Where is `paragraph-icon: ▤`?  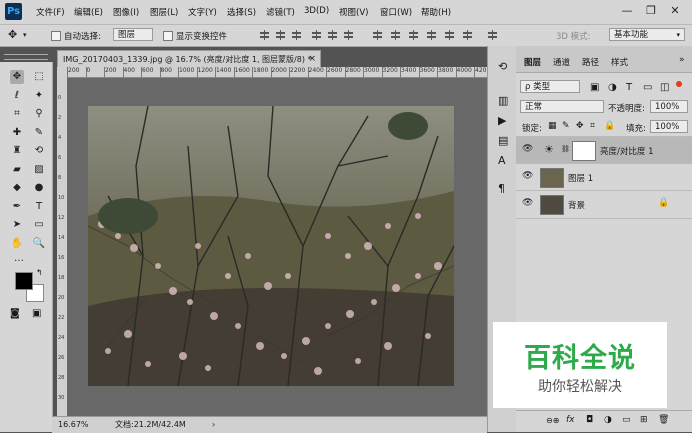 paragraph-icon: ▤ is located at coordinates (503, 140).